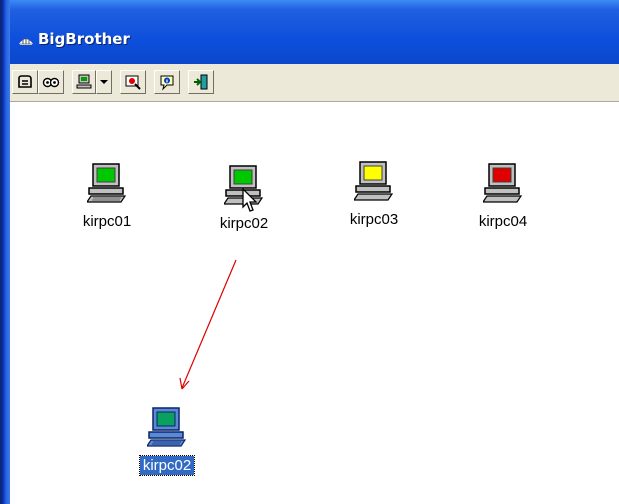 The height and width of the screenshot is (504, 619). Describe the element at coordinates (167, 465) in the screenshot. I see `host-label-selected: kirpc02` at that location.